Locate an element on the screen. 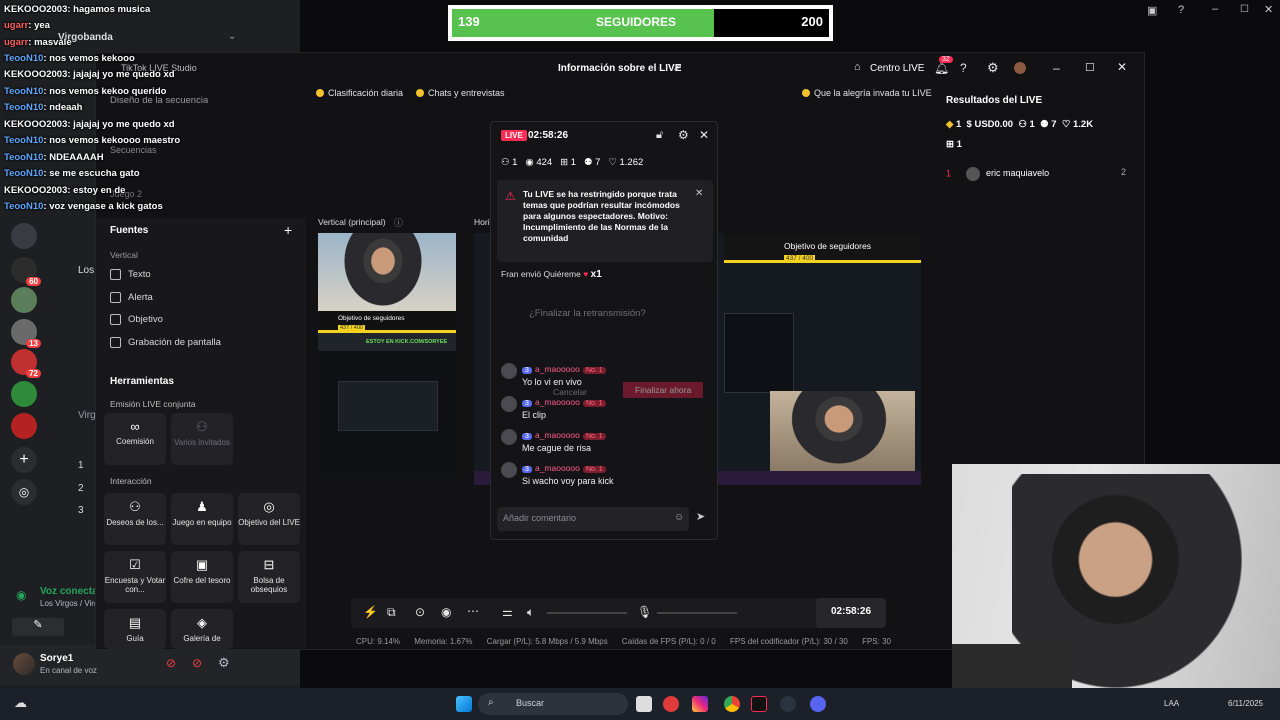 This screenshot has width=1280, height=720. tile-cohost: ∞ Coemisión is located at coordinates (135, 439).